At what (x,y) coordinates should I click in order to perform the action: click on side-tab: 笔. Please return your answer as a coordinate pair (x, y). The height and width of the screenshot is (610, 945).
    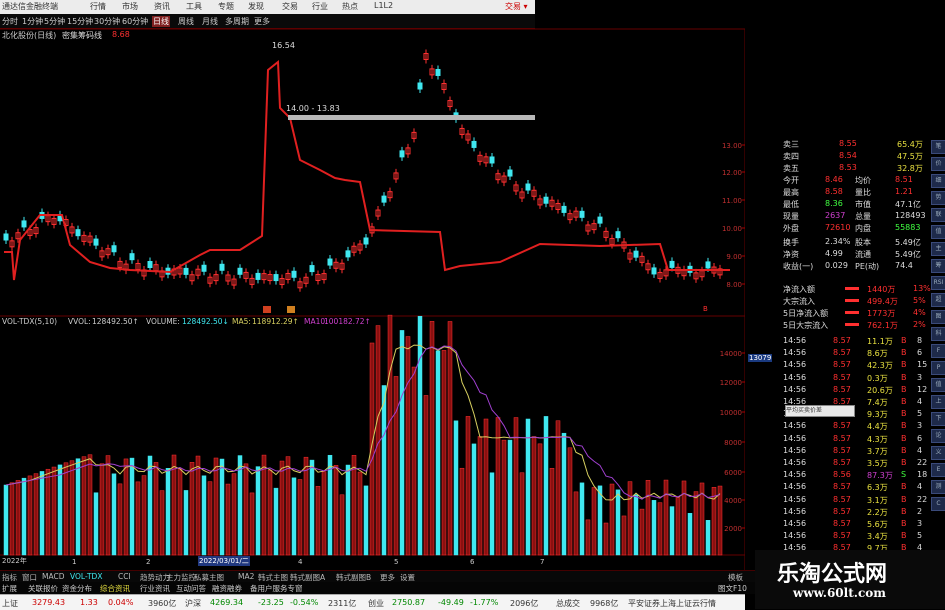
    Looking at the image, I should click on (938, 147).